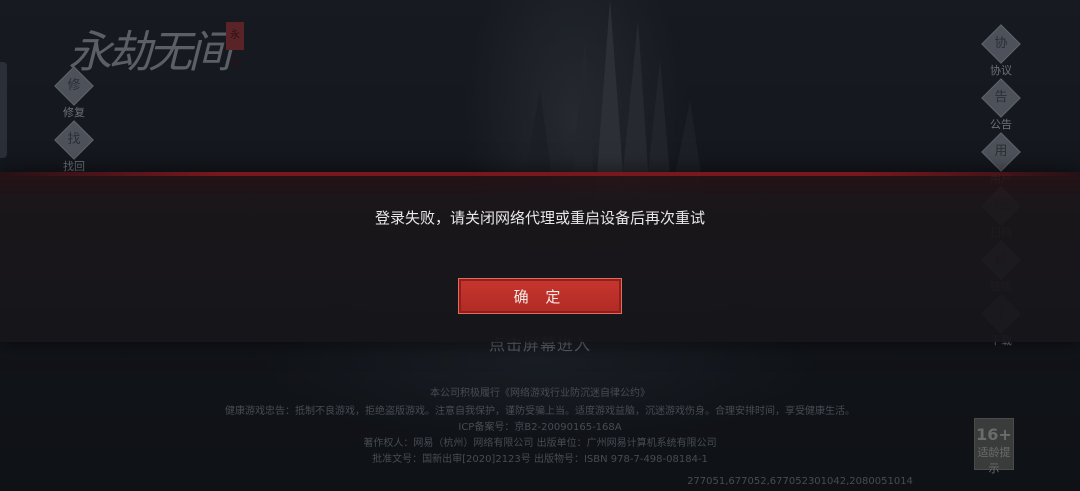 The height and width of the screenshot is (491, 1080). What do you see at coordinates (540, 427) in the screenshot?
I see `footer-icp: ICP备案号：京B2-20090165-168A` at bounding box center [540, 427].